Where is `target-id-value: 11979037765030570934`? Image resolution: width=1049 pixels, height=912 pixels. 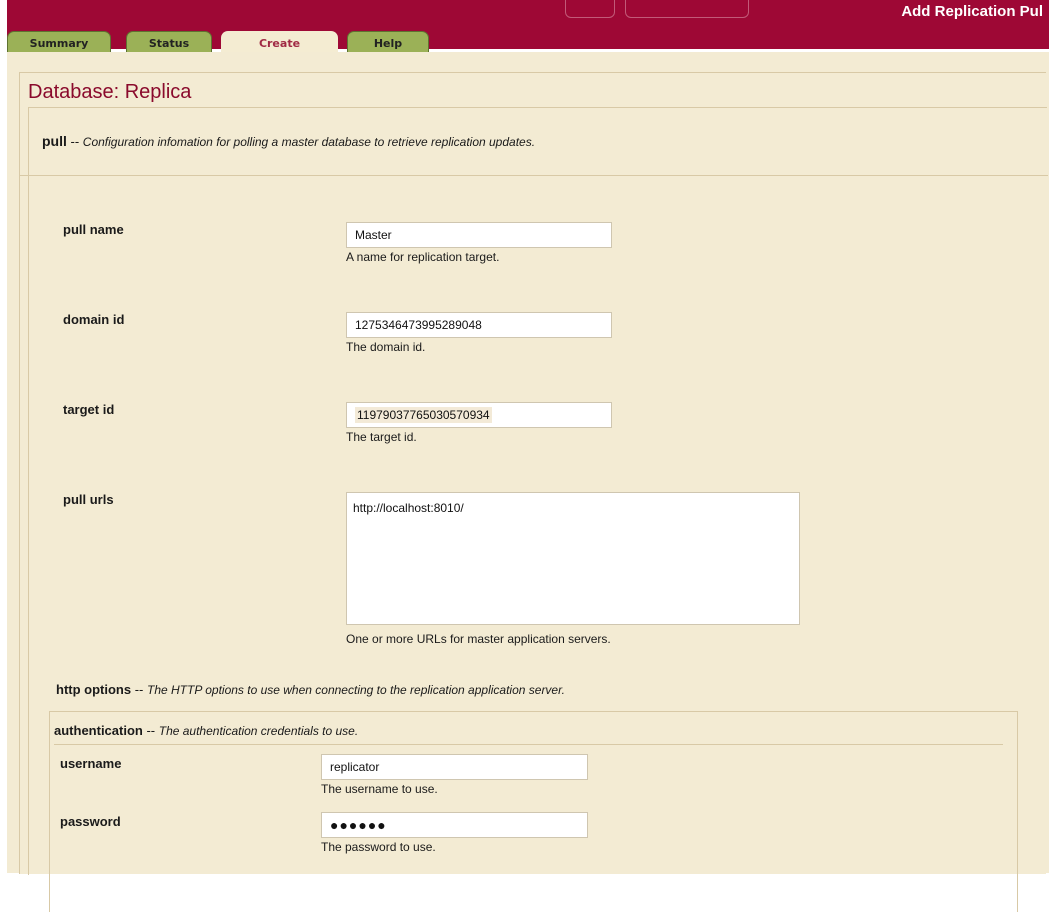
target-id-value: 11979037765030570934 is located at coordinates (423, 415).